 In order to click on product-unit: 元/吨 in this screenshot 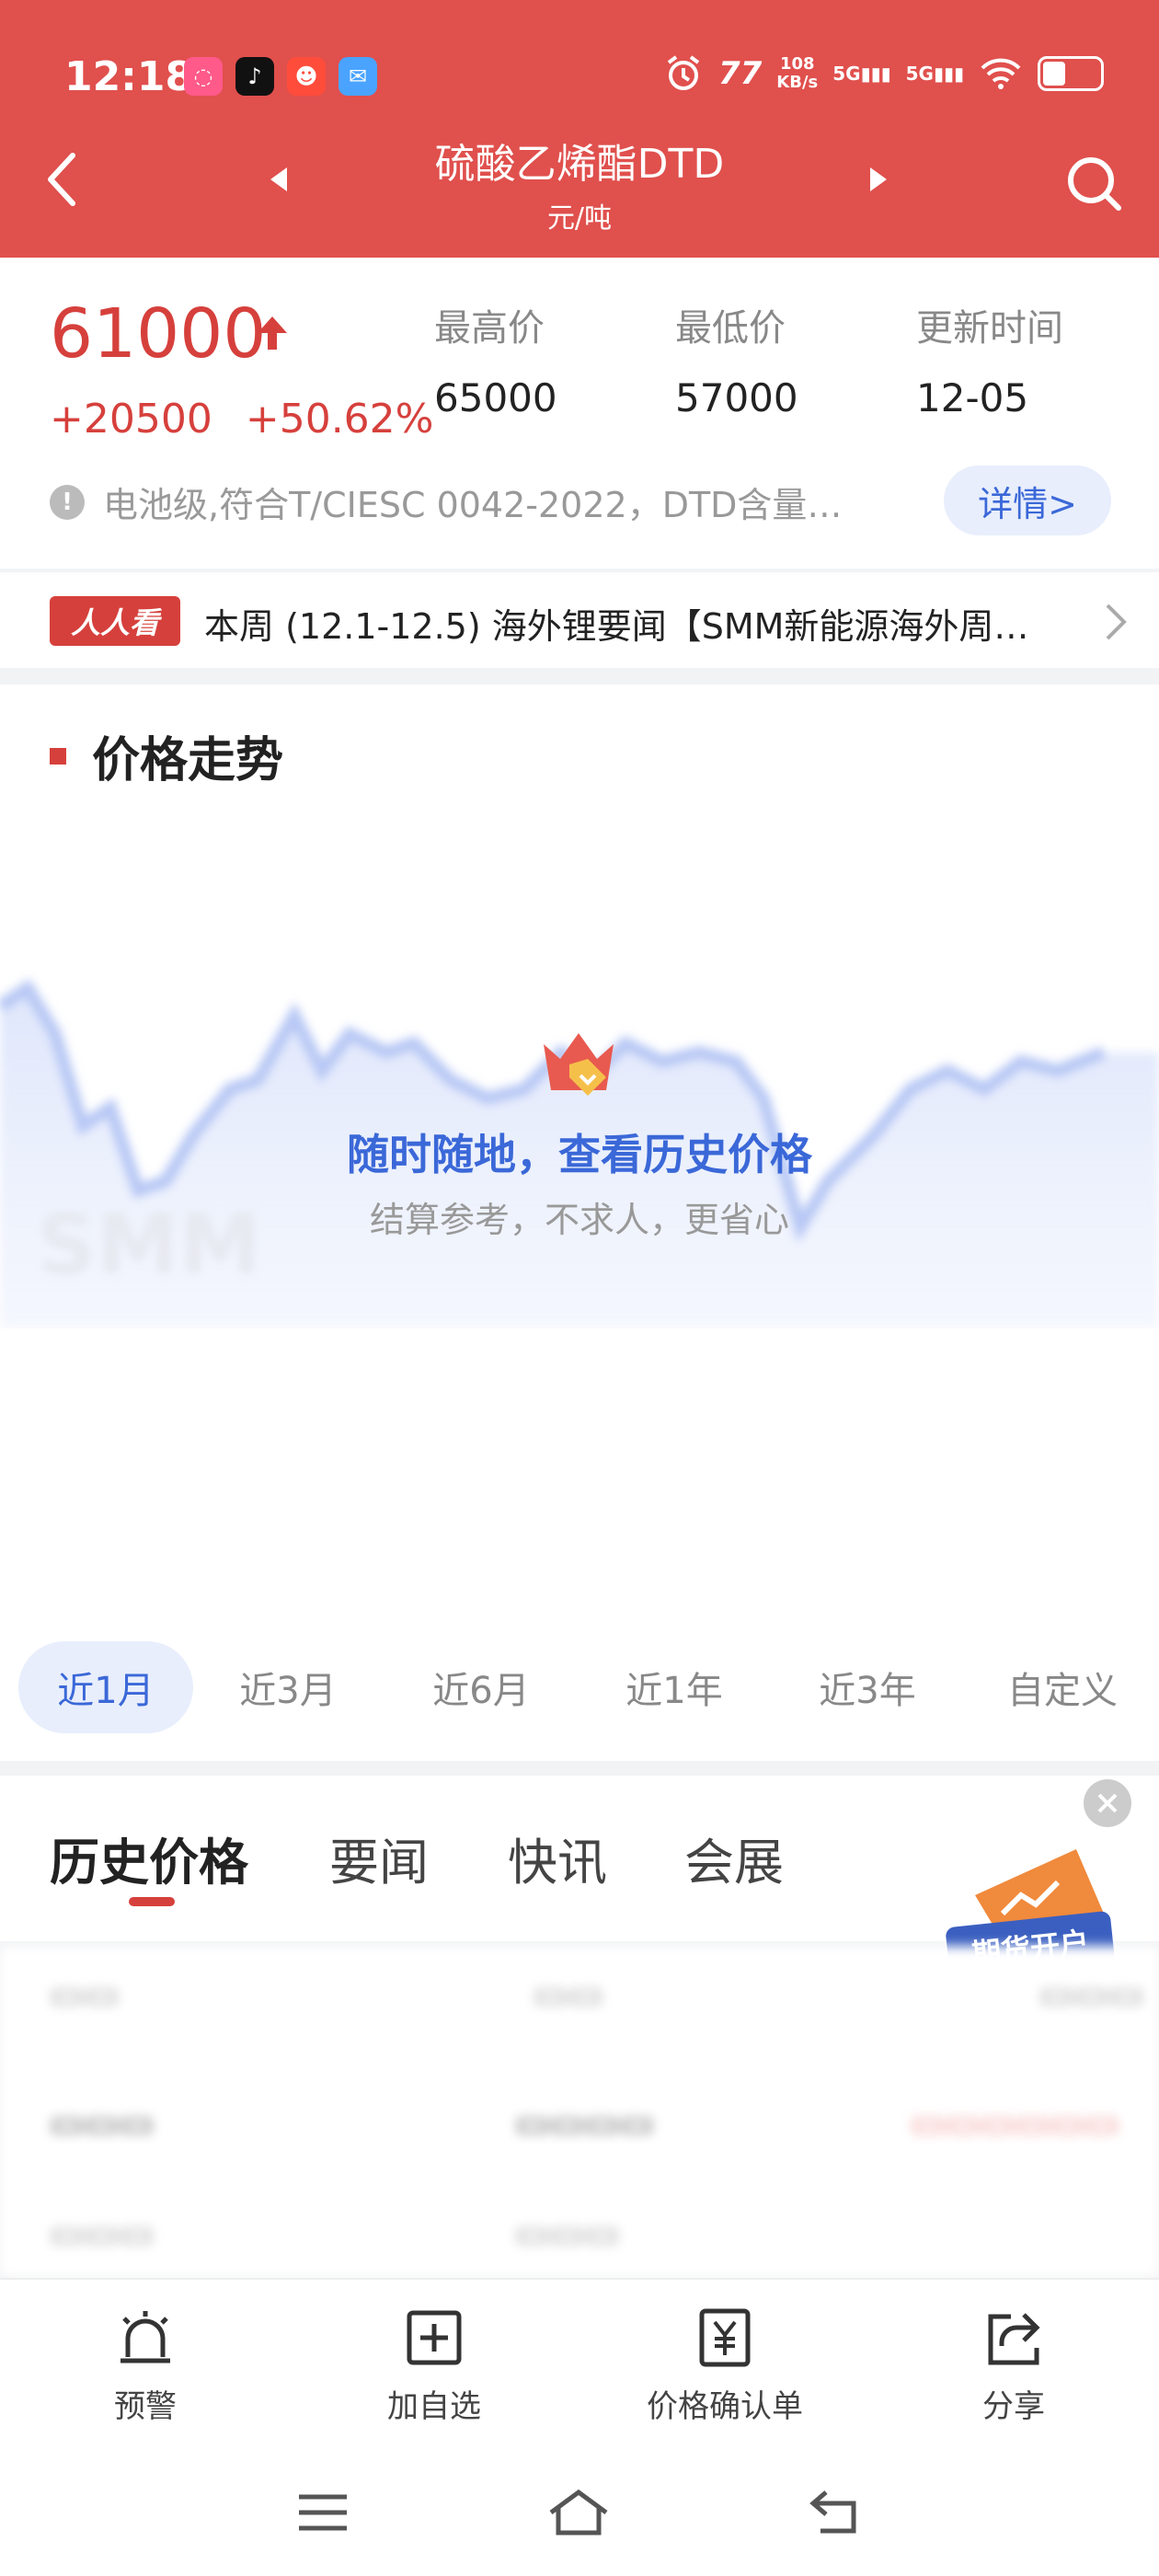, I will do `click(579, 218)`.